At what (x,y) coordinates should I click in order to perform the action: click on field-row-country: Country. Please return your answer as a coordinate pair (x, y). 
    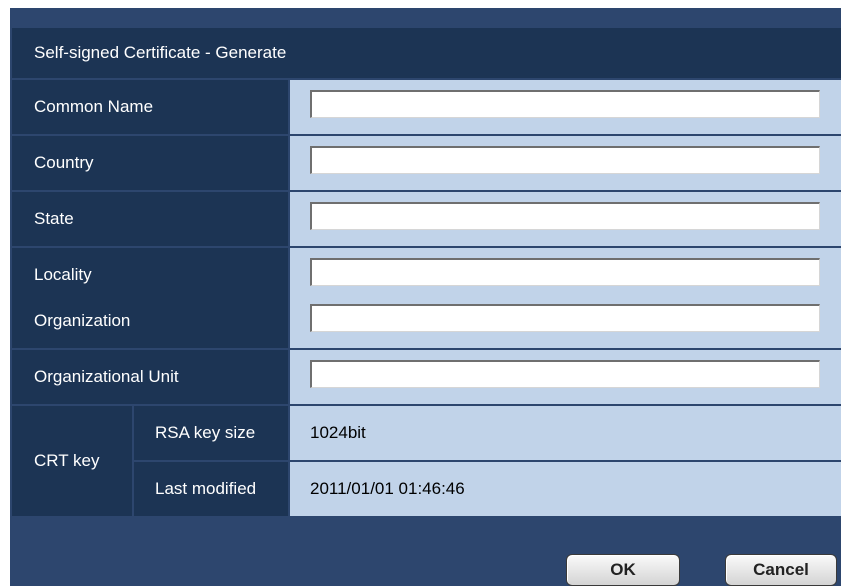
    Looking at the image, I should click on (426, 163).